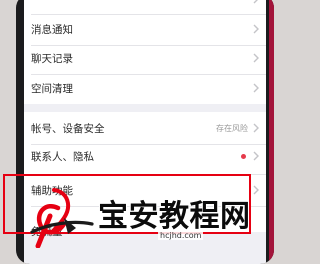 Image resolution: width=320 pixels, height=264 pixels. What do you see at coordinates (232, 128) in the screenshot?
I see `risk-status-text: 存在风险` at bounding box center [232, 128].